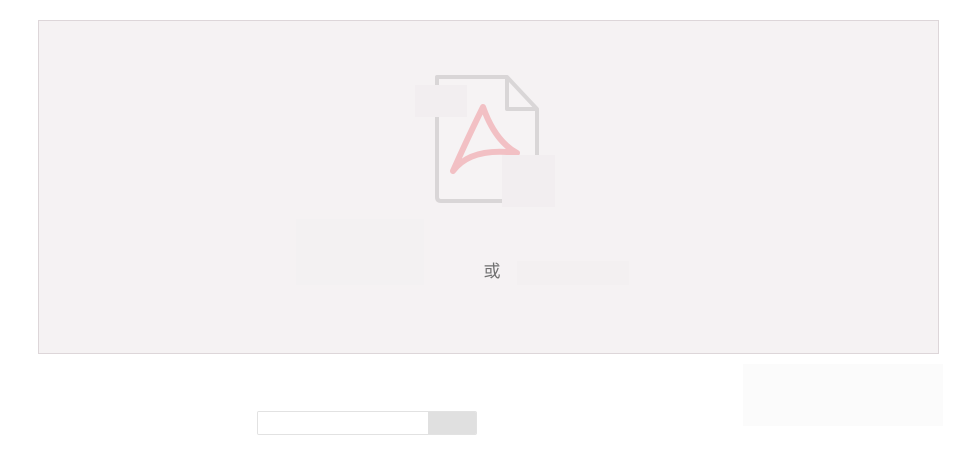 This screenshot has width=978, height=465. Describe the element at coordinates (492, 272) in the screenshot. I see `or-separator: 或` at that location.